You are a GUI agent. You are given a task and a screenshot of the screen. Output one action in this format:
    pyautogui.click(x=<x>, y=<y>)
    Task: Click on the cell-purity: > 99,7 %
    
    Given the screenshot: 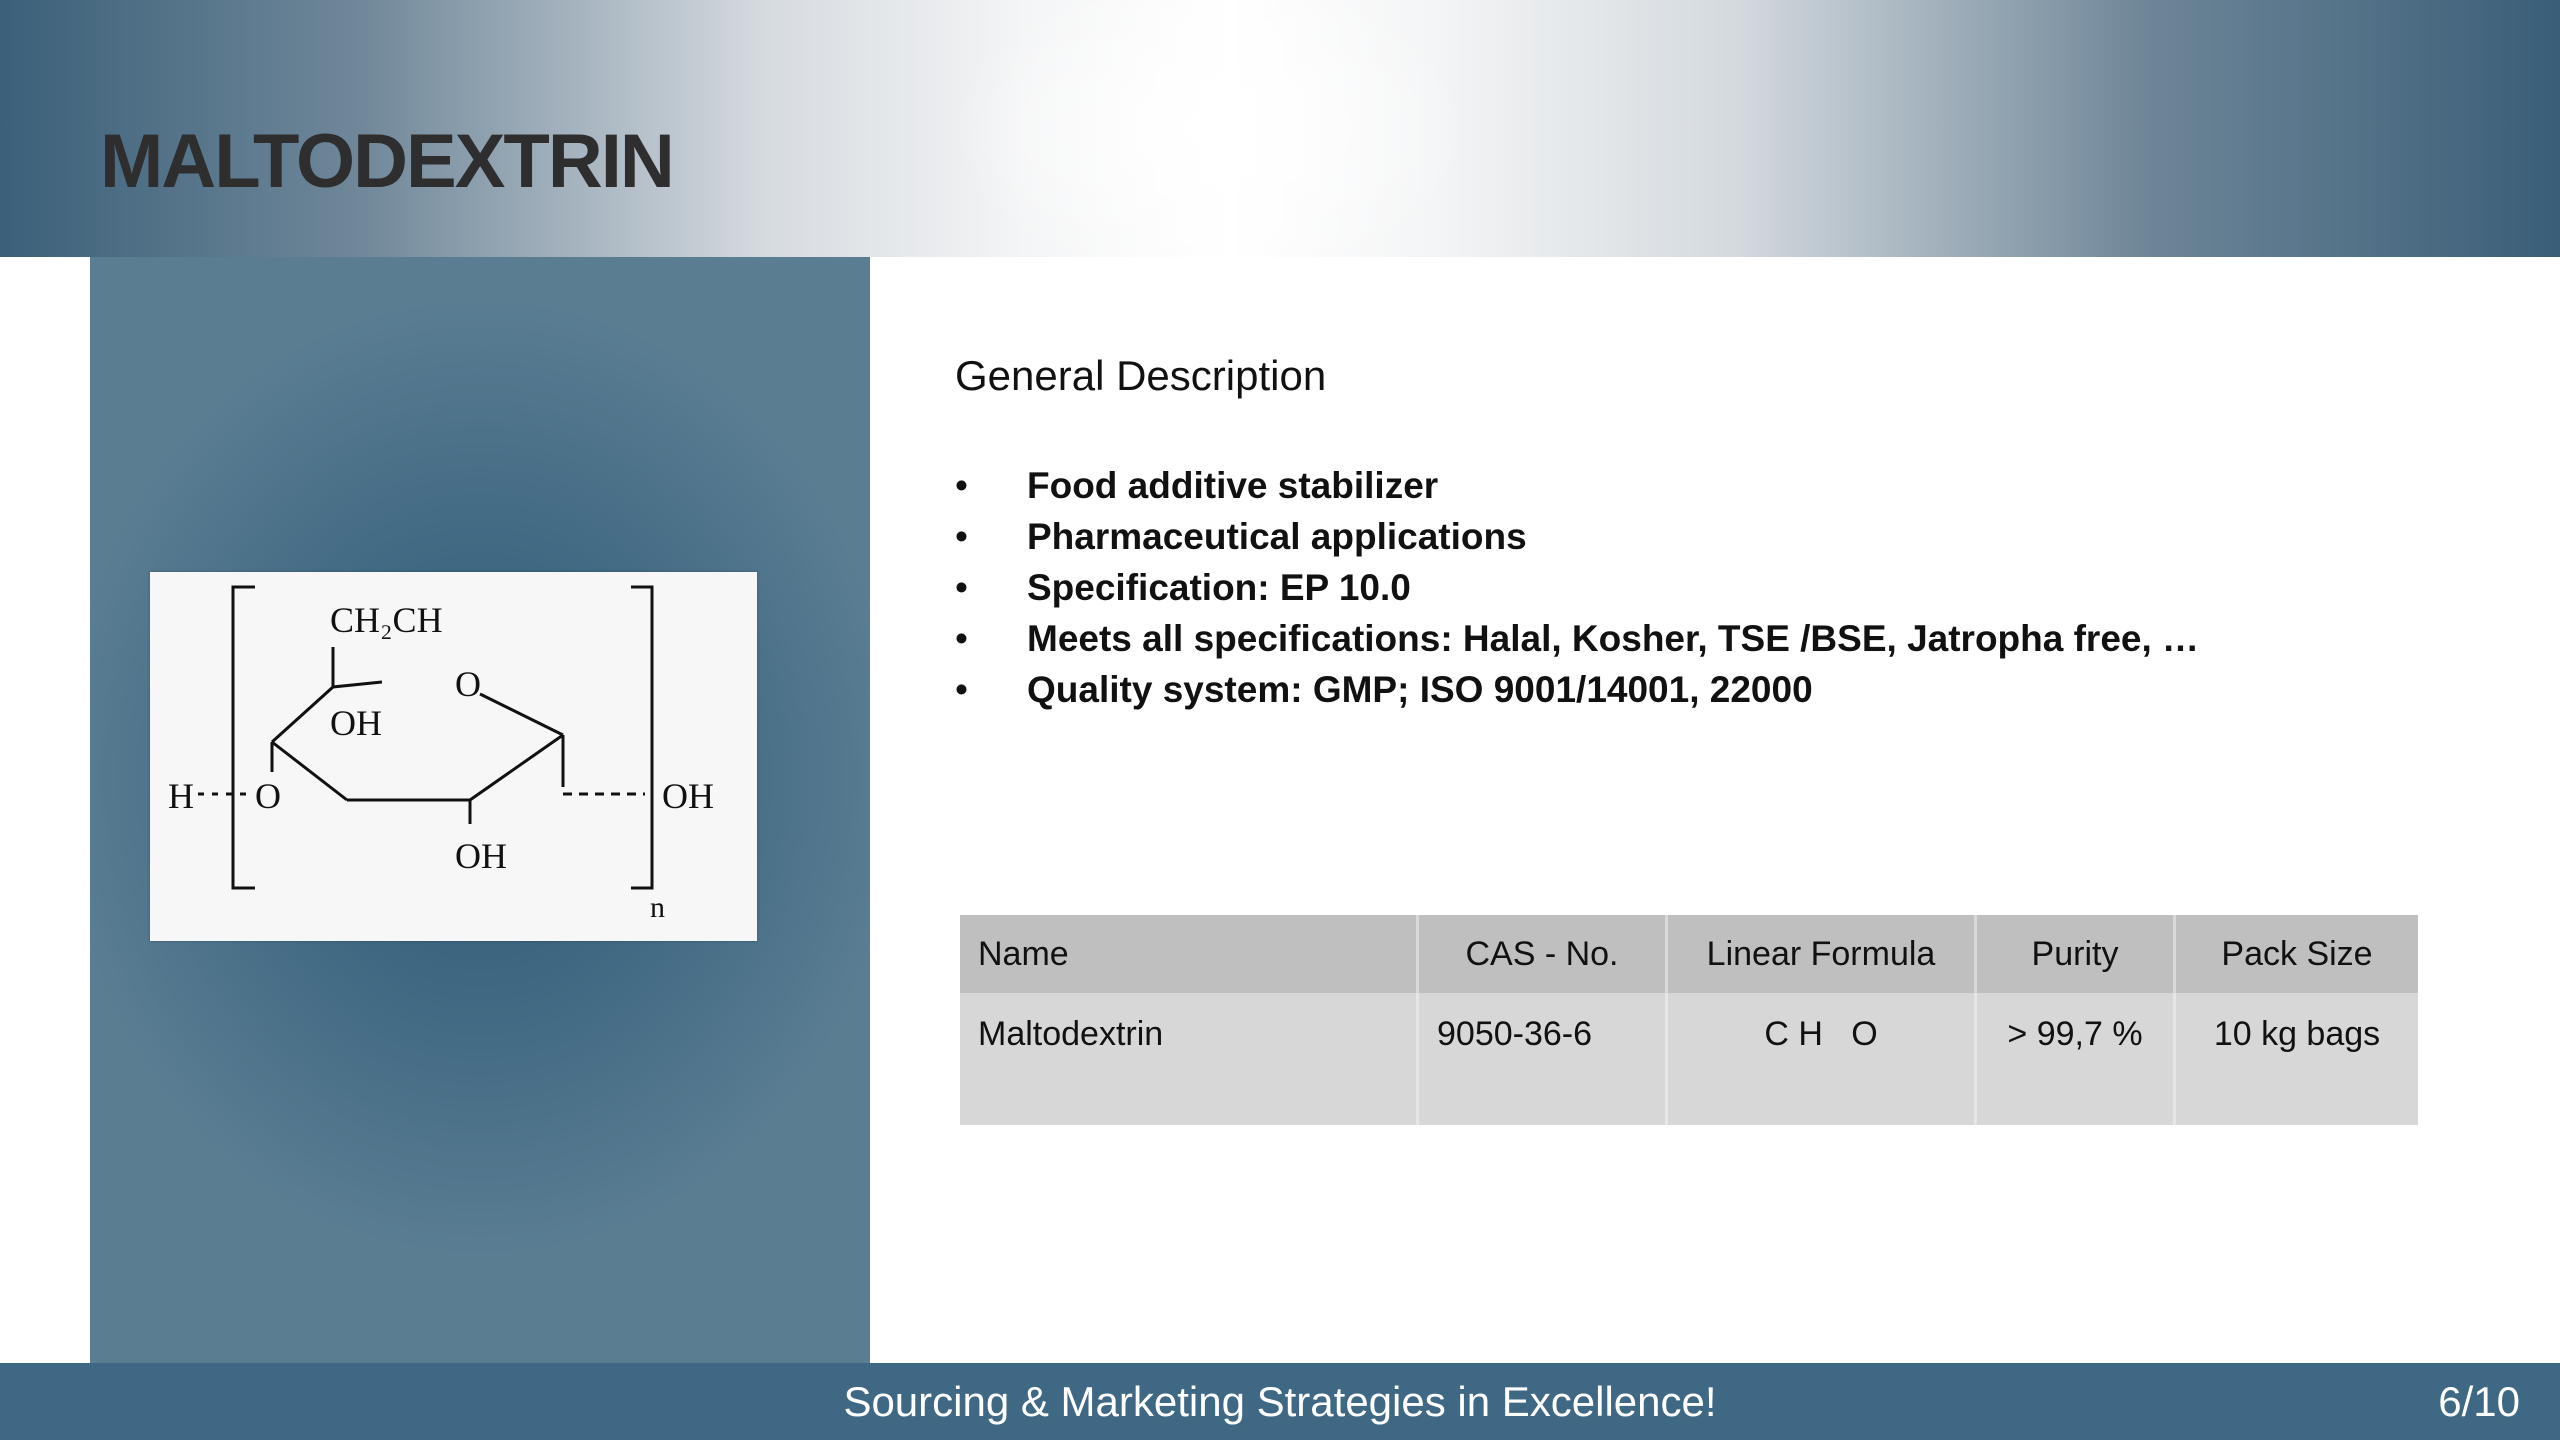 What is the action you would take?
    pyautogui.click(x=2075, y=1059)
    